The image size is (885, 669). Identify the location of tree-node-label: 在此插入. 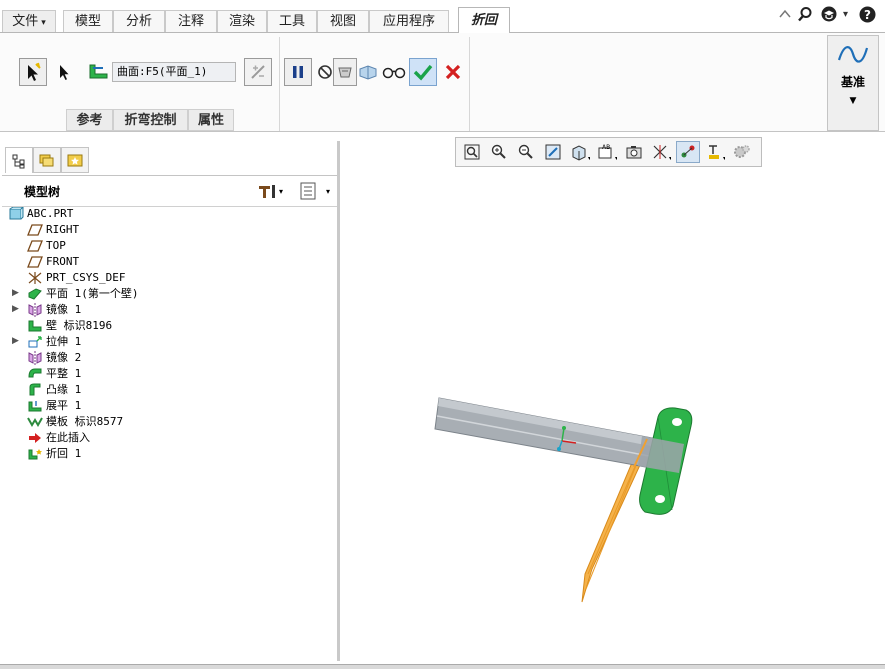
(68, 437).